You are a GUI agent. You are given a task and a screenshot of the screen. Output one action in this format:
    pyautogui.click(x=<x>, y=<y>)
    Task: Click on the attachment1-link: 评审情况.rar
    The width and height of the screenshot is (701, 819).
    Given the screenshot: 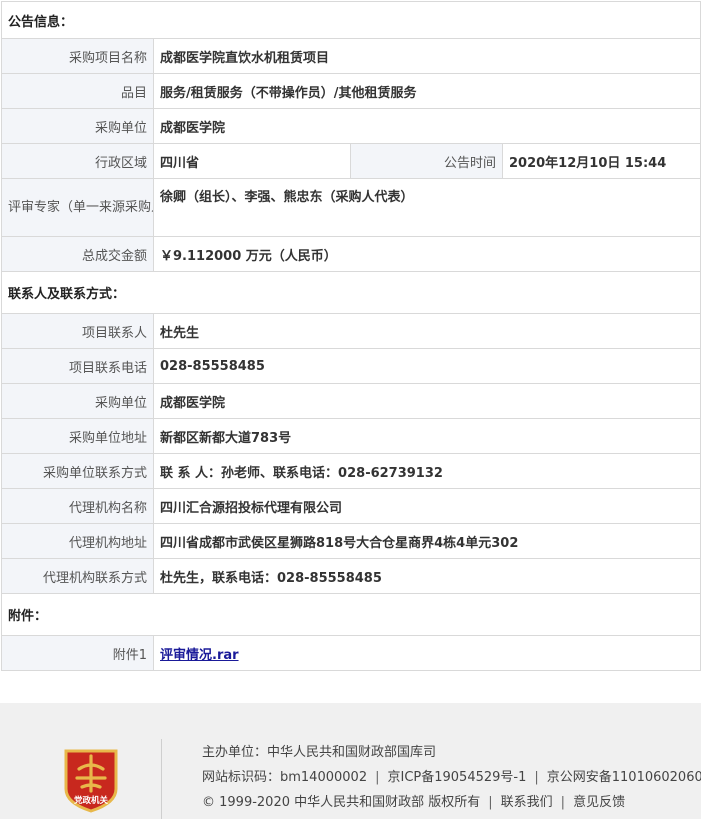 What is the action you would take?
    pyautogui.click(x=199, y=655)
    